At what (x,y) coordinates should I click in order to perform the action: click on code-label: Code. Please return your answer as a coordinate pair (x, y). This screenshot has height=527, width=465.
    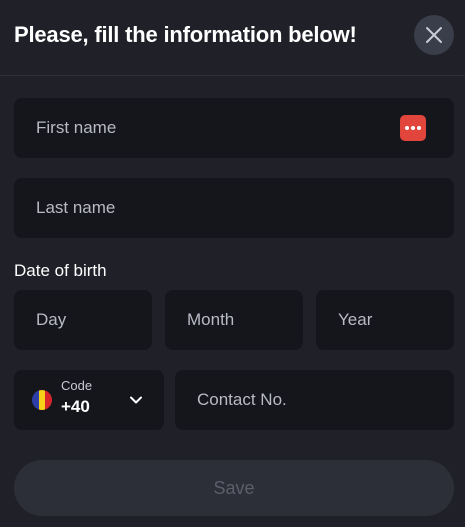
    Looking at the image, I should click on (77, 385).